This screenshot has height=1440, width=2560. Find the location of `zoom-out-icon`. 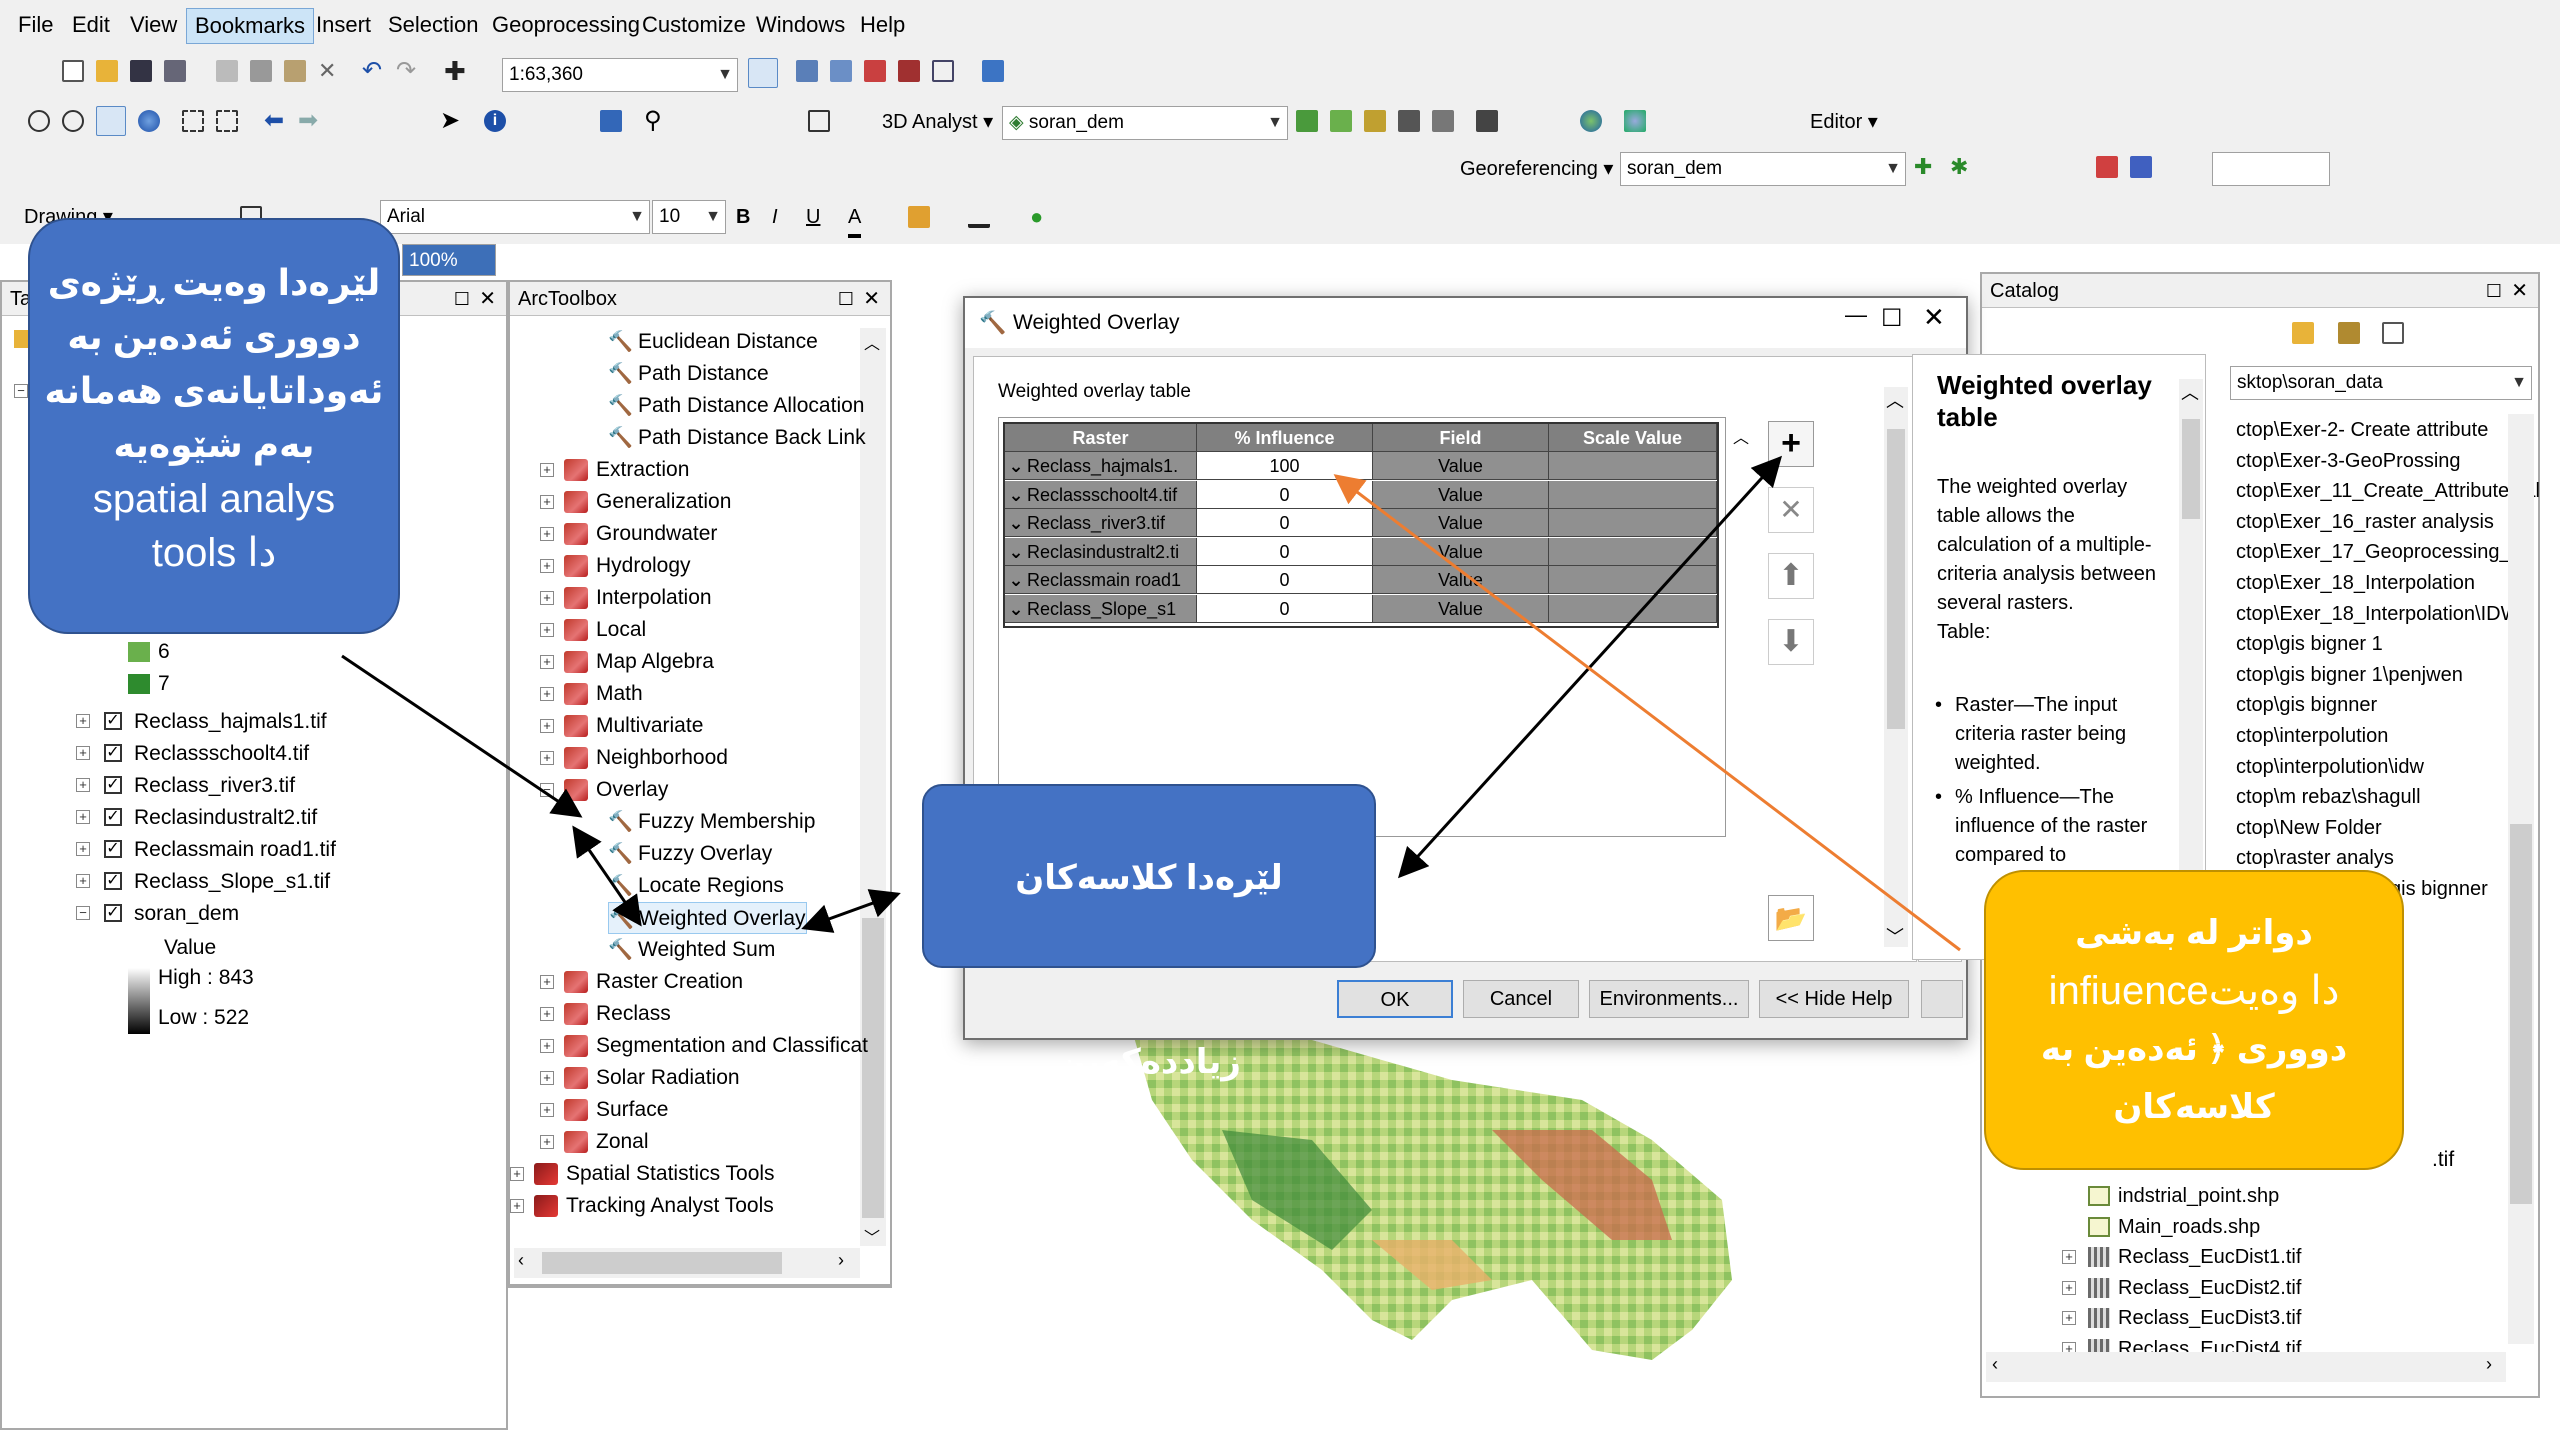

zoom-out-icon is located at coordinates (73, 121).